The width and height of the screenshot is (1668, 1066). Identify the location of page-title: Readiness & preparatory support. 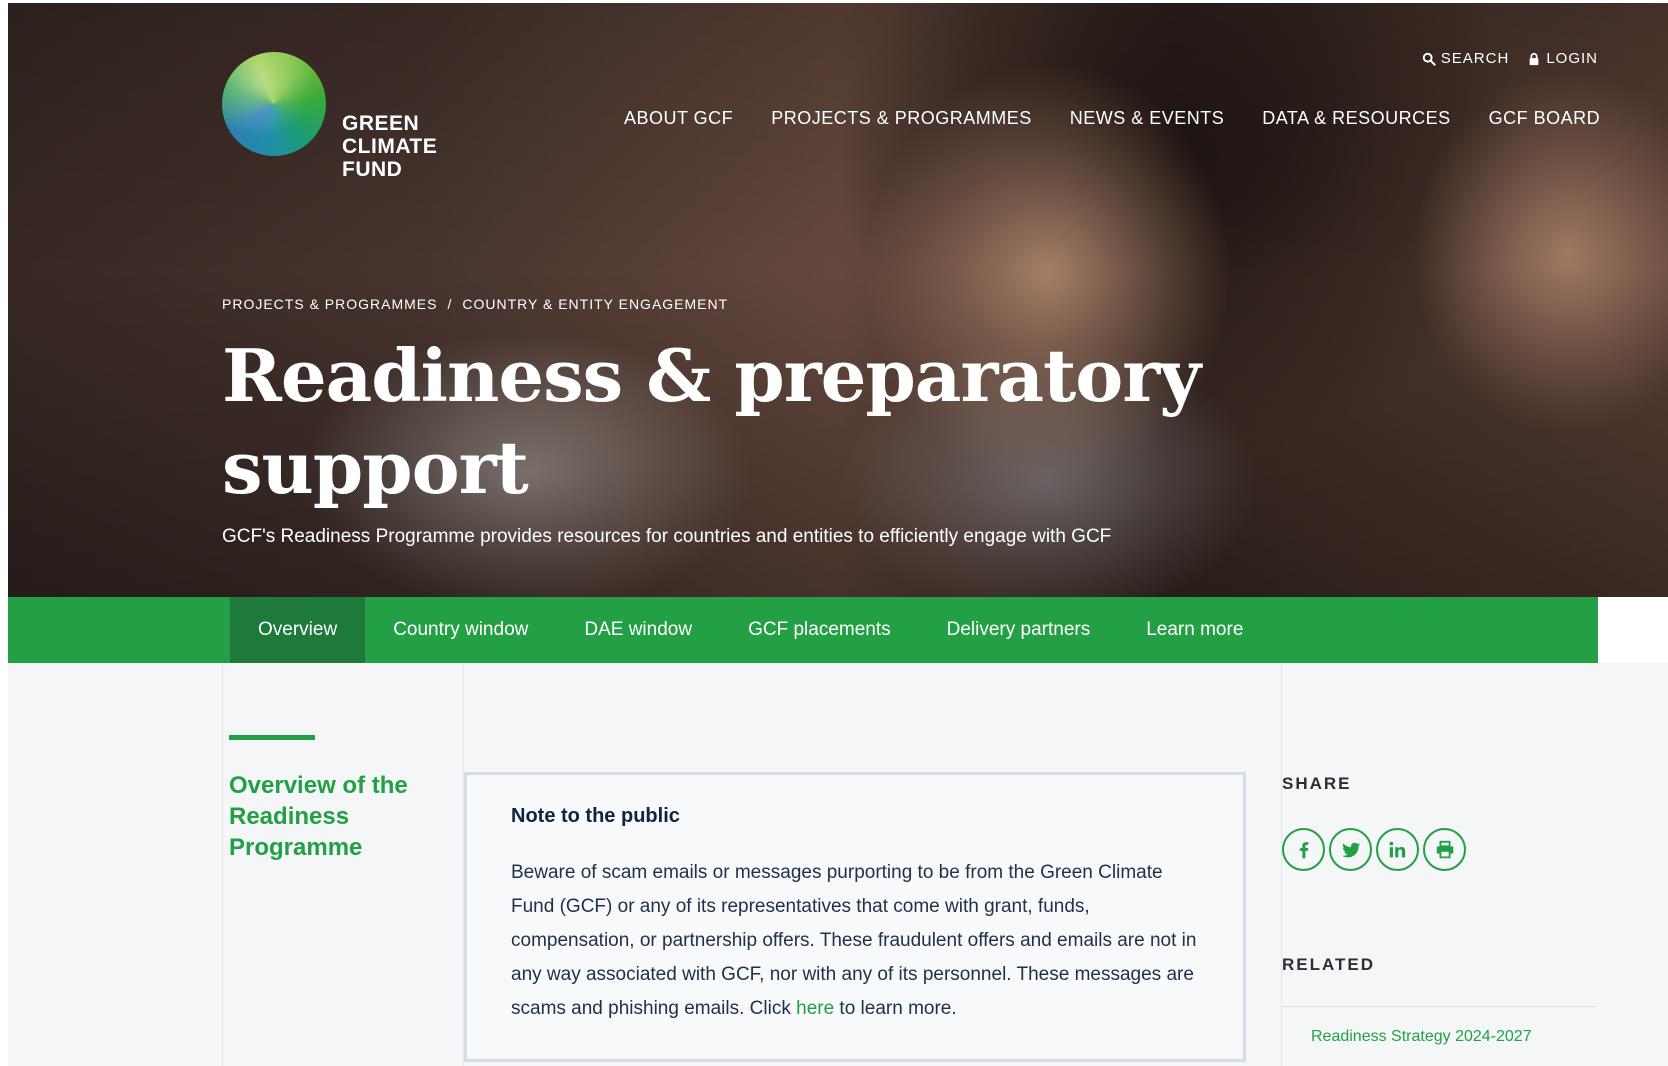
(722, 422).